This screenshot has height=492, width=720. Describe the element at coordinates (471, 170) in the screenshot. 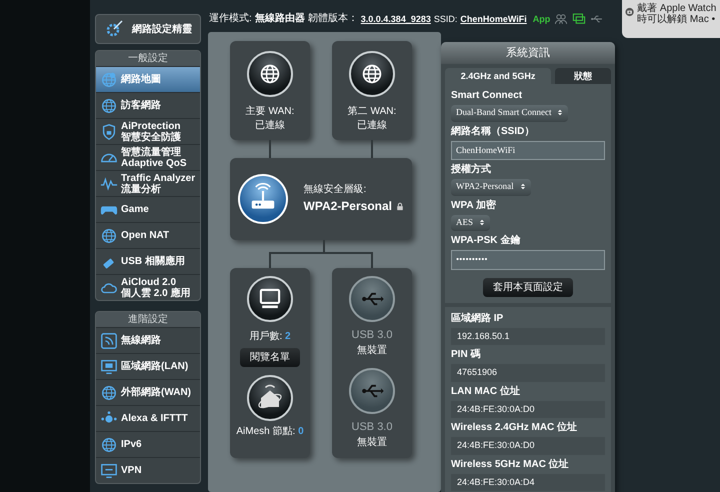

I see `field-label: 授權方式` at that location.